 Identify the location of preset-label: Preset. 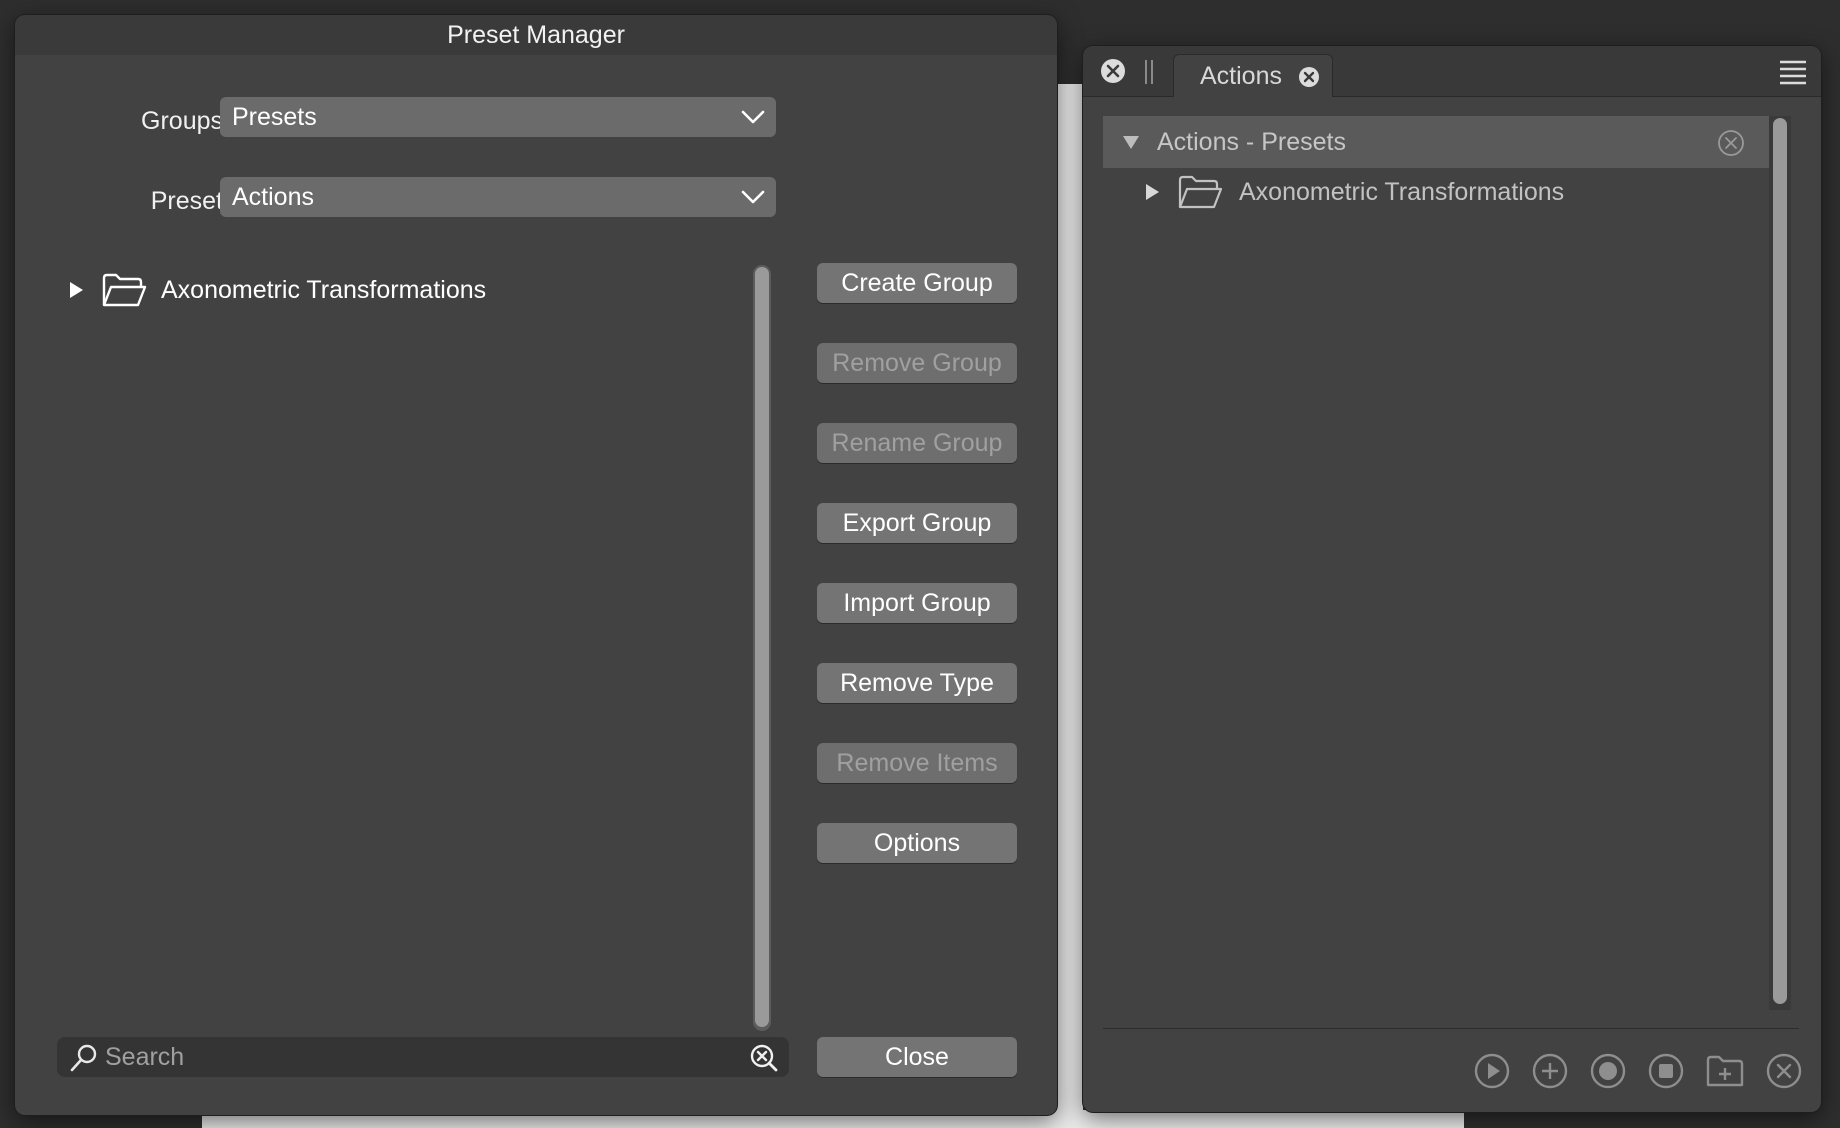
(186, 201).